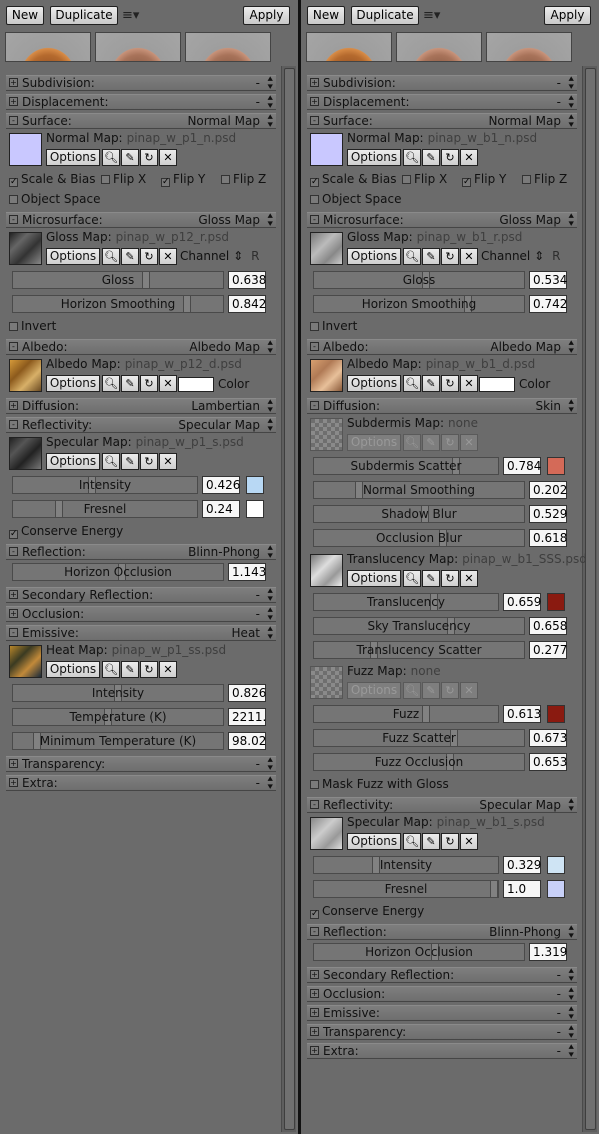 Image resolution: width=599 pixels, height=1134 pixels. Describe the element at coordinates (221, 509) in the screenshot. I see `fresnel-input: 0.24` at that location.